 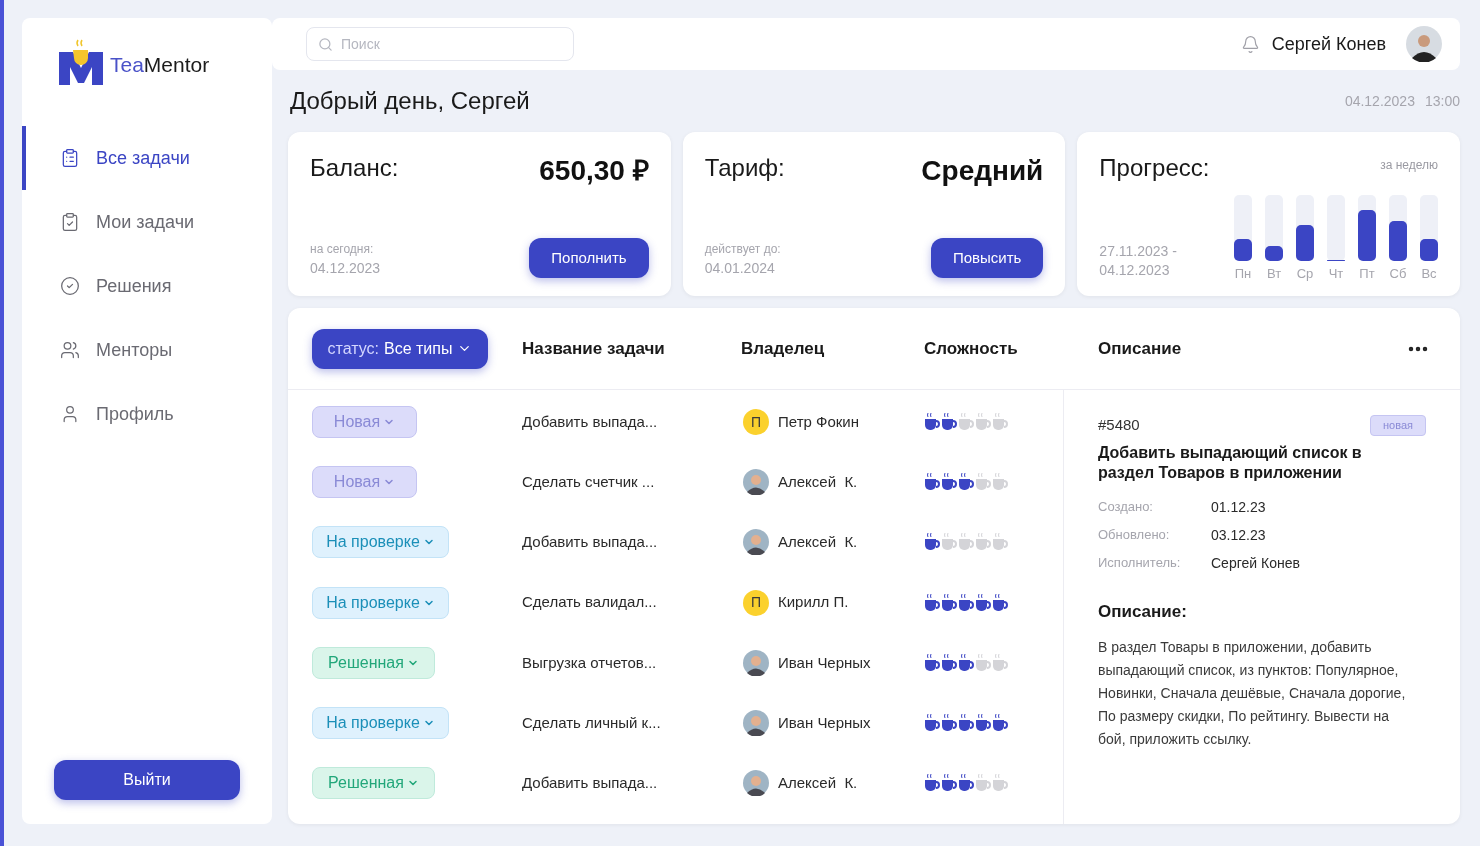 What do you see at coordinates (1230, 462) in the screenshot?
I see `task-detail-title: Добавить выпадающий список в раздел Товаров в приложении` at bounding box center [1230, 462].